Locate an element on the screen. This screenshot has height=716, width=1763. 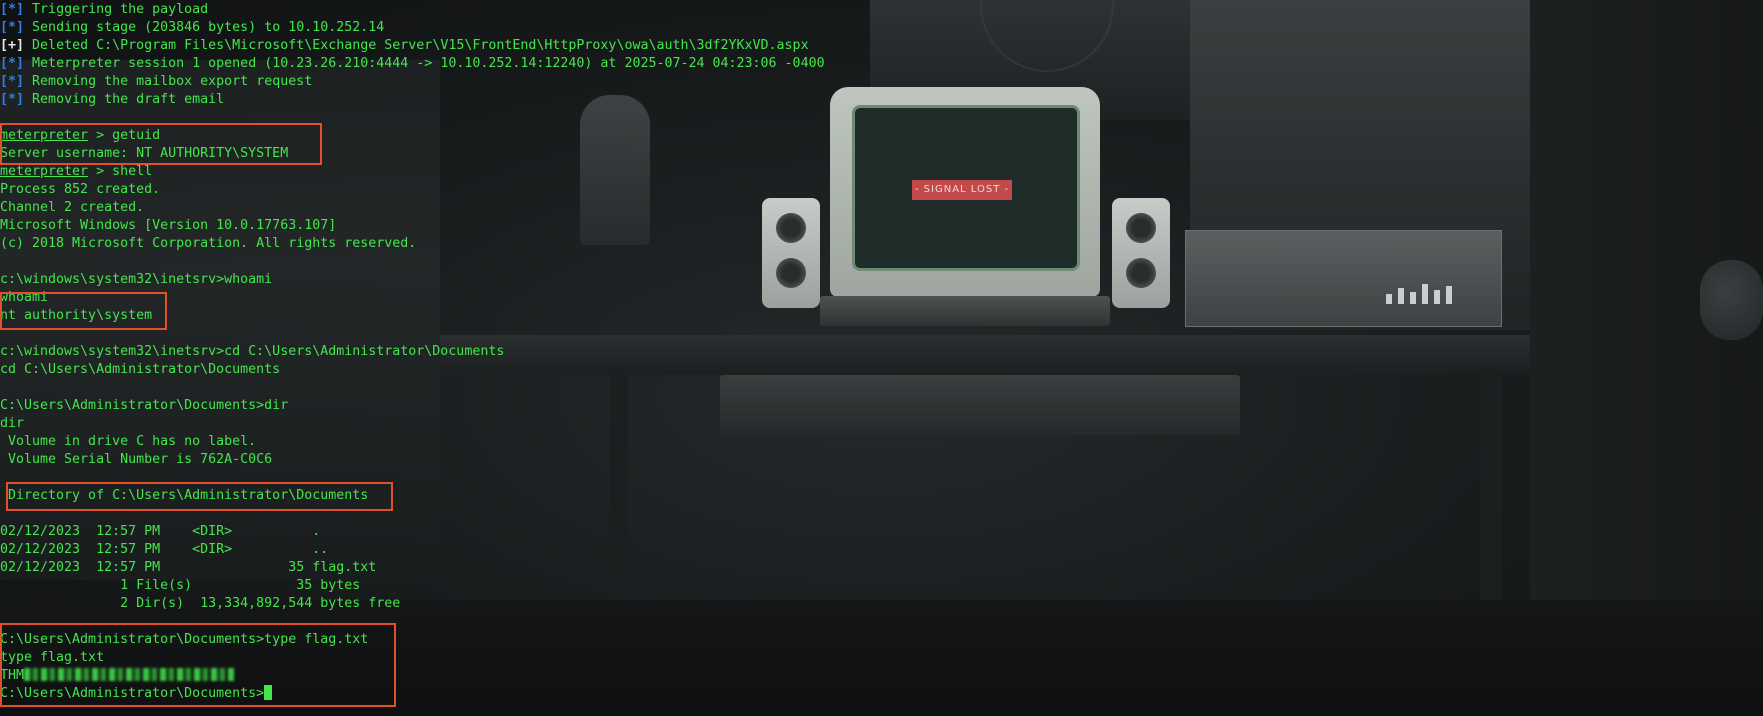
text-cursor is located at coordinates (268, 692).